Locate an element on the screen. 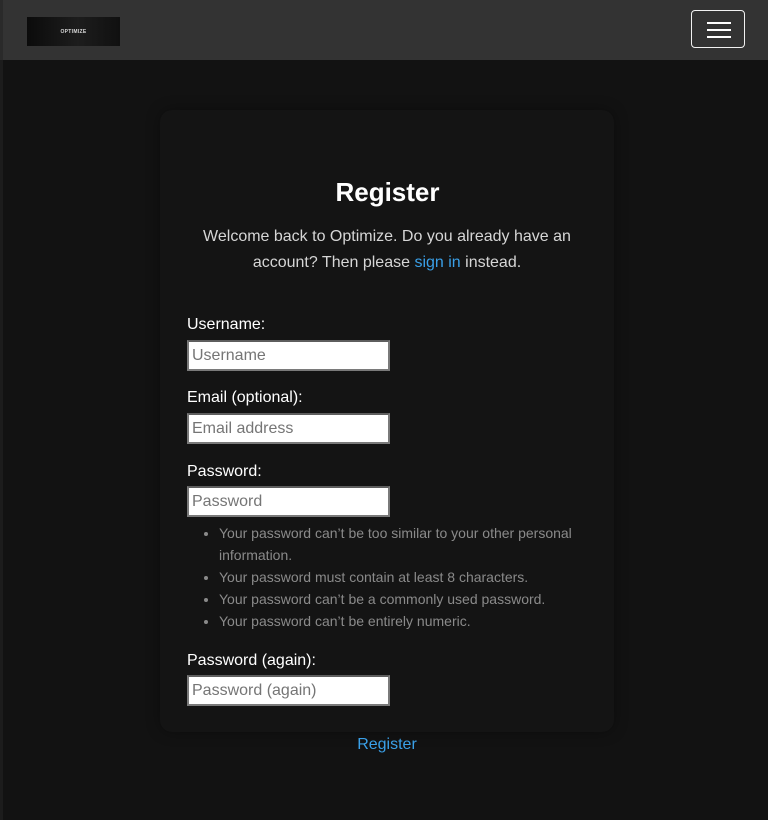 The image size is (768, 820). intro-text-end: instead. is located at coordinates (491, 262).